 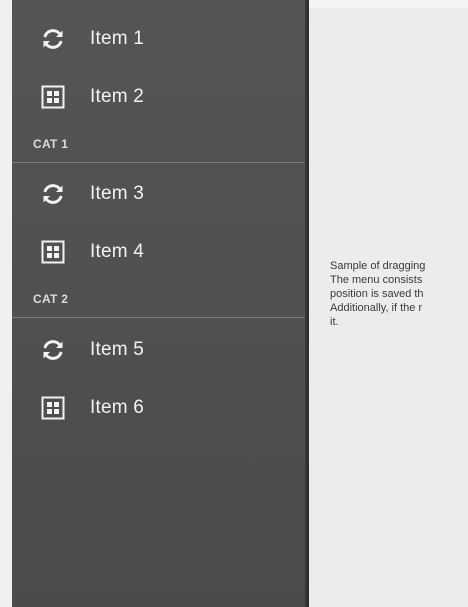 What do you see at coordinates (117, 251) in the screenshot?
I see `menu-item-label: Item 4` at bounding box center [117, 251].